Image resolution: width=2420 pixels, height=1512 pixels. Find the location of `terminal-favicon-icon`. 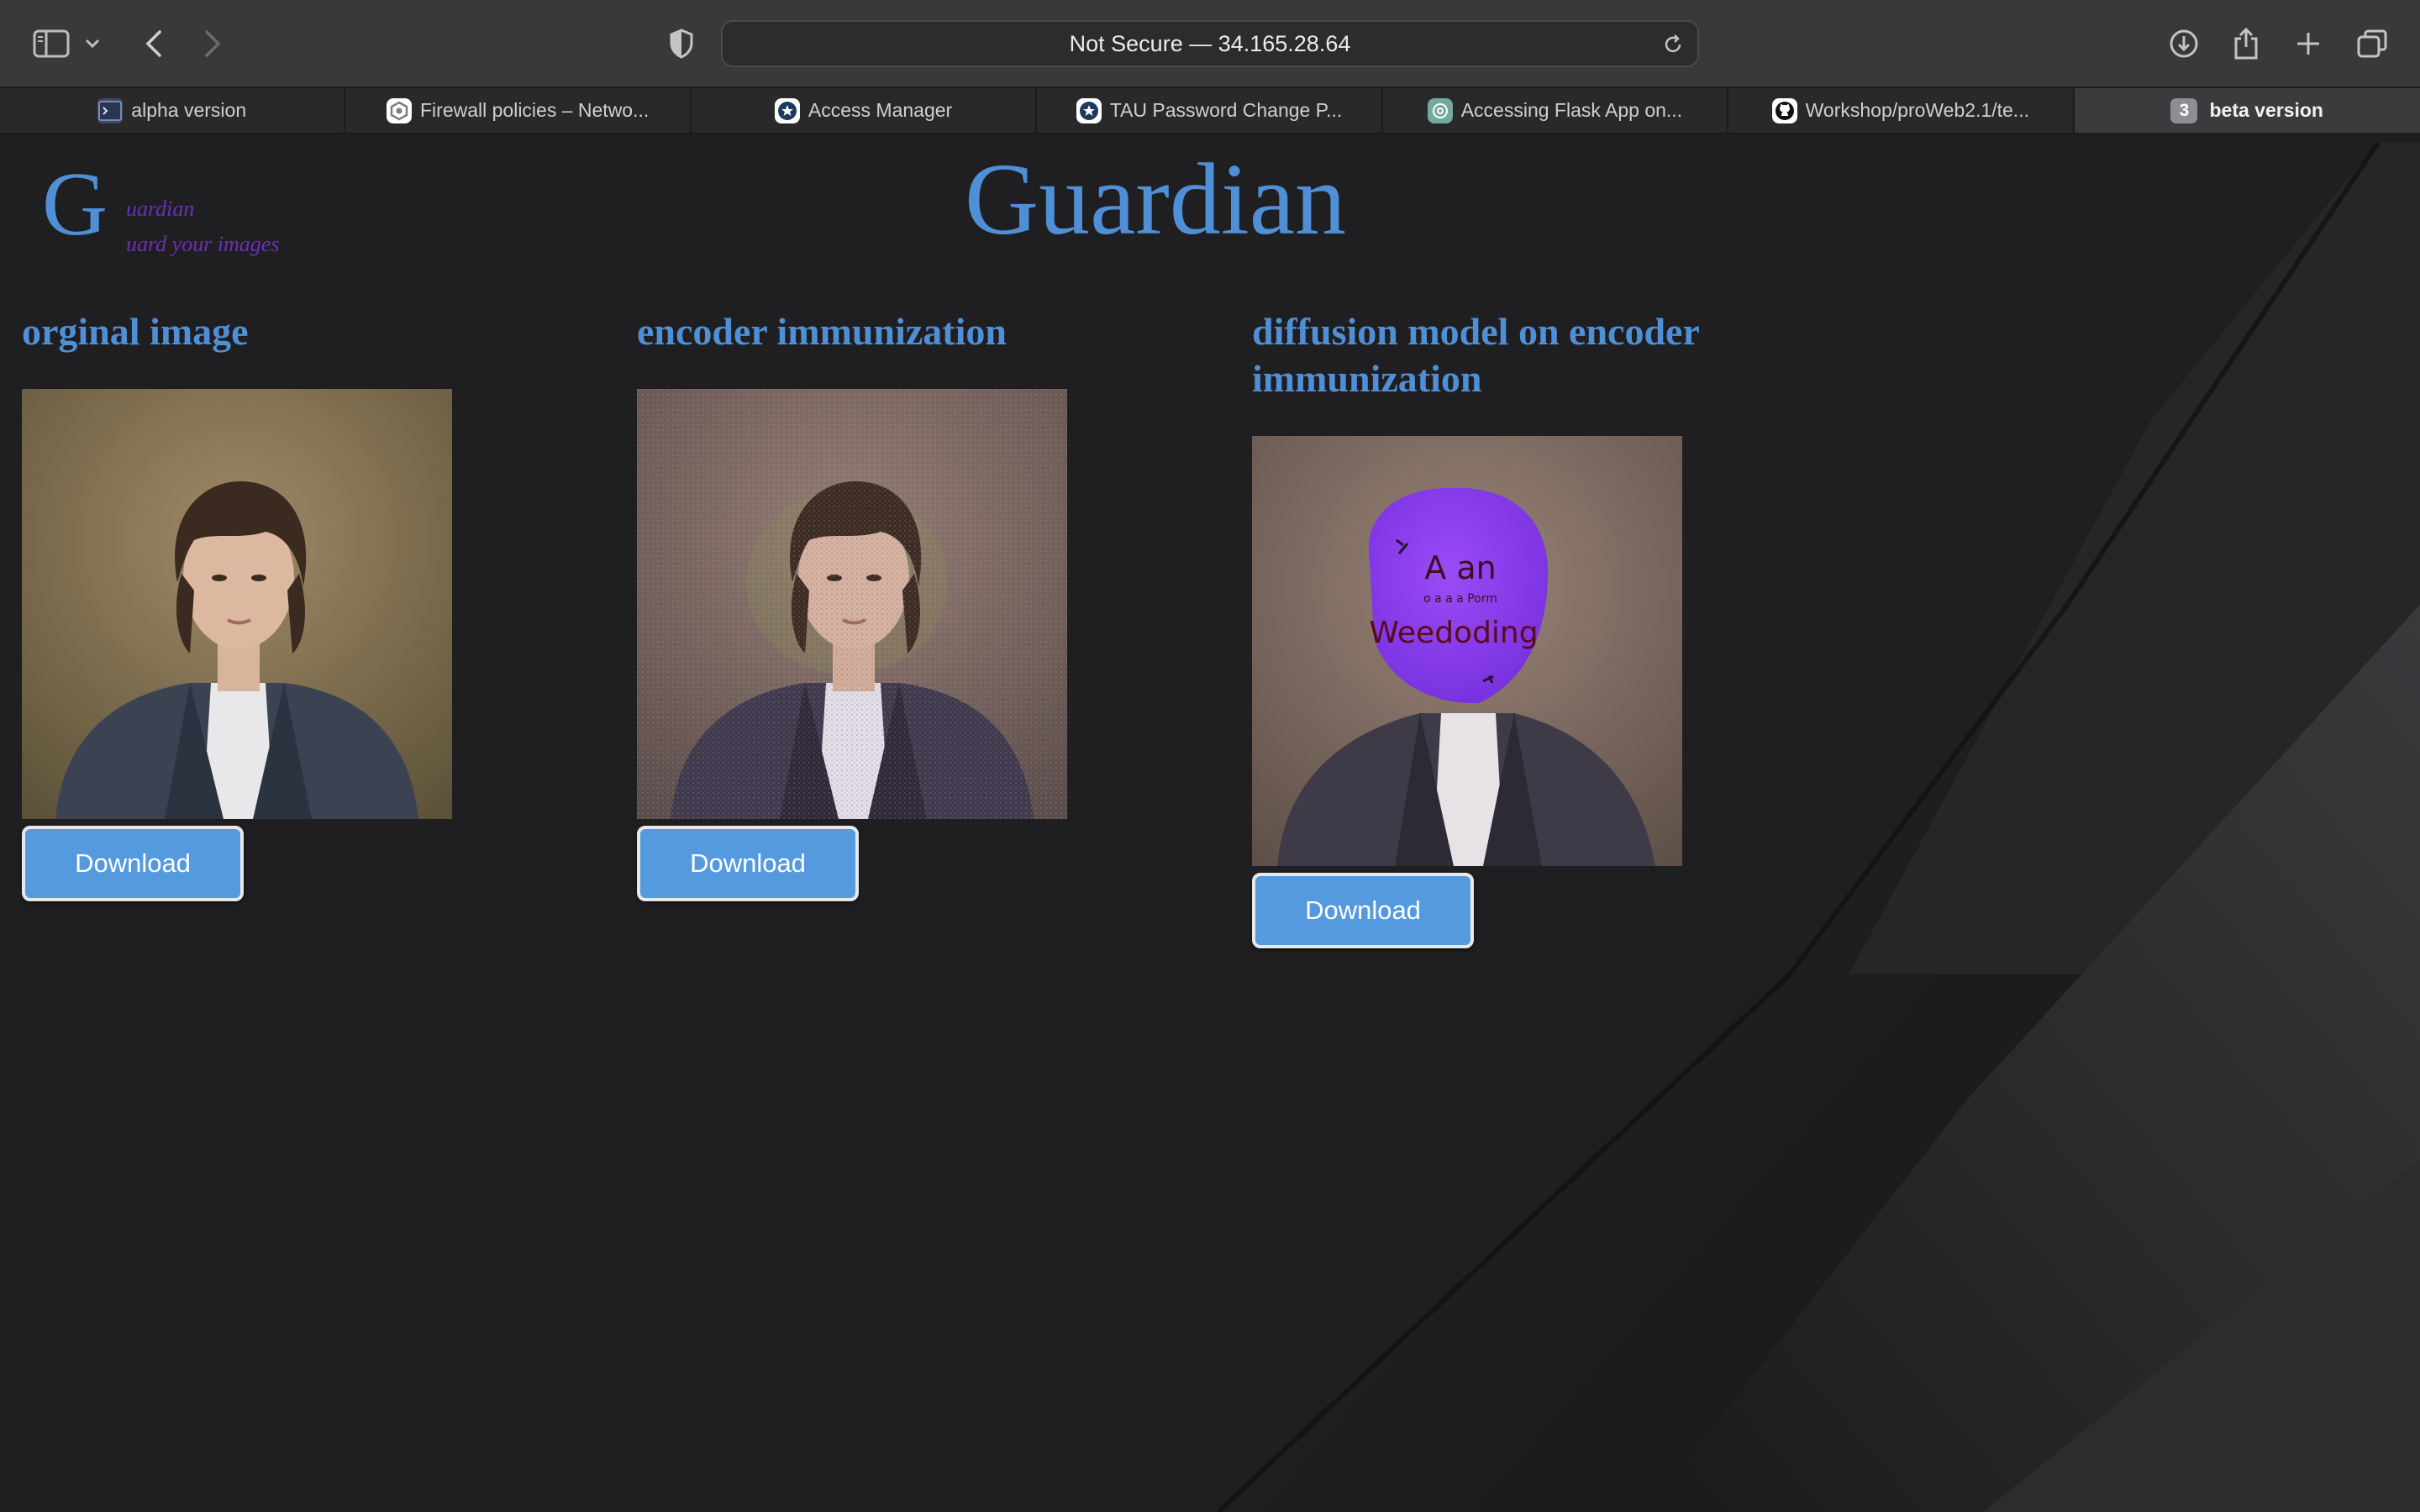

terminal-favicon-icon is located at coordinates (110, 110).